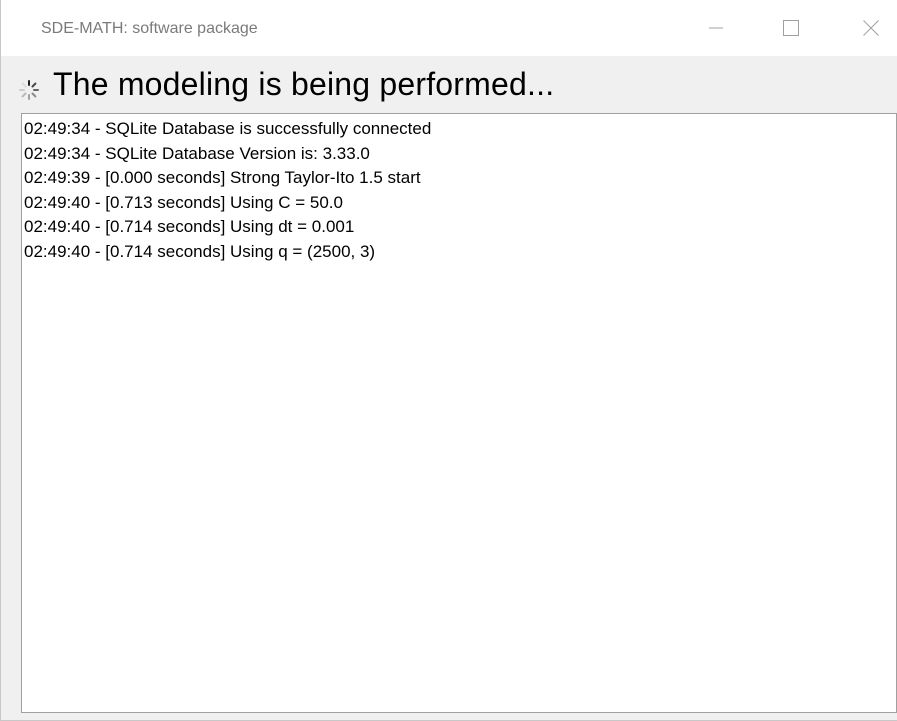 The width and height of the screenshot is (897, 721). I want to click on window-title: SDE-MATH: software package, so click(149, 28).